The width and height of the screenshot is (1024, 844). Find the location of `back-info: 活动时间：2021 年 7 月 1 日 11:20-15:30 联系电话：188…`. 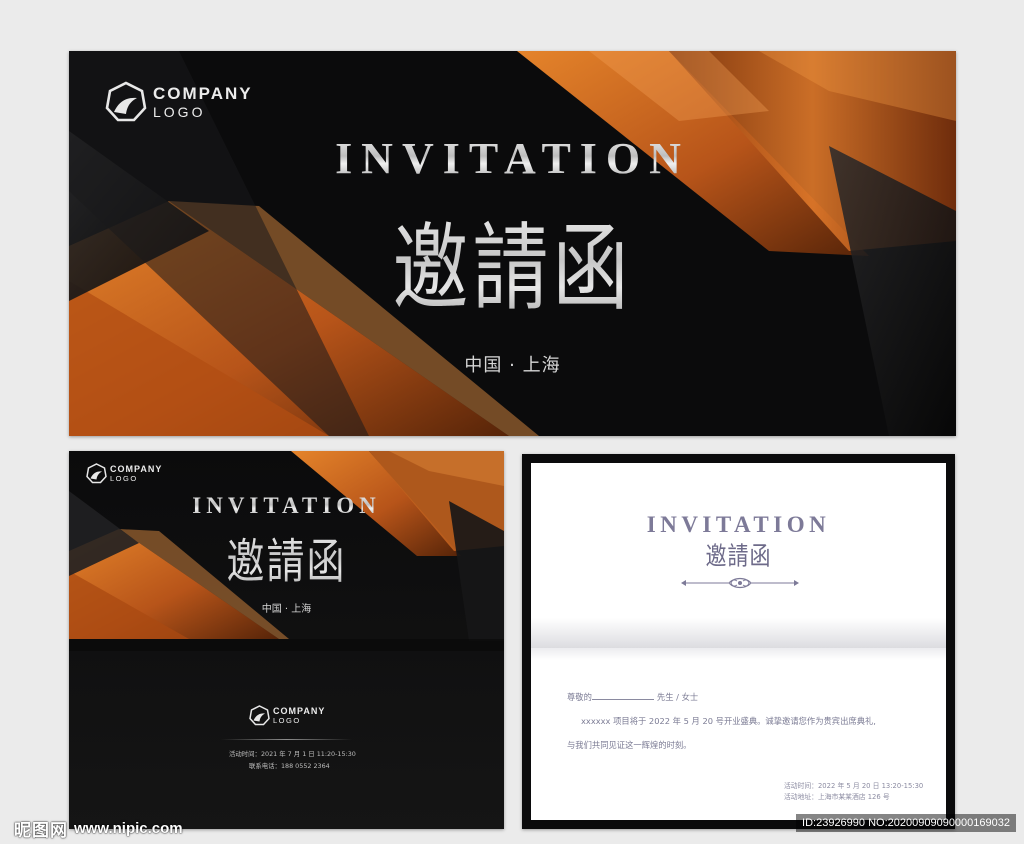

back-info: 活动时间：2021 年 7 月 1 日 11:20-15:30 联系电话：188… is located at coordinates (292, 760).